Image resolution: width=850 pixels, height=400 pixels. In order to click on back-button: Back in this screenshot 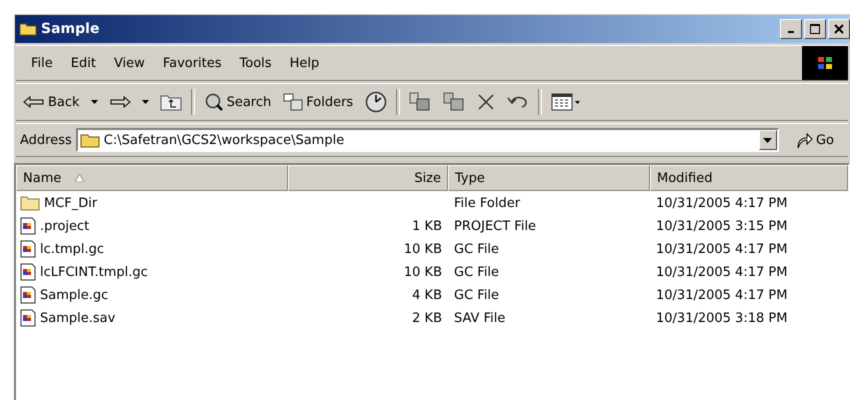, I will do `click(51, 102)`.